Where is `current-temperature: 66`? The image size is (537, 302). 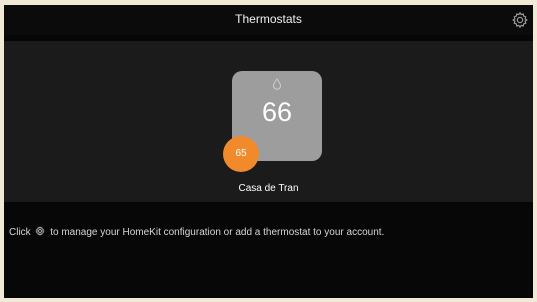
current-temperature: 66 is located at coordinates (277, 112).